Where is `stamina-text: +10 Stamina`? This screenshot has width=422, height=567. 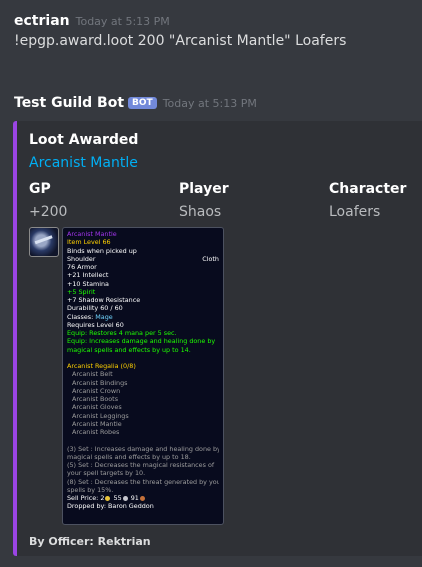
stamina-text: +10 Stamina is located at coordinates (88, 283).